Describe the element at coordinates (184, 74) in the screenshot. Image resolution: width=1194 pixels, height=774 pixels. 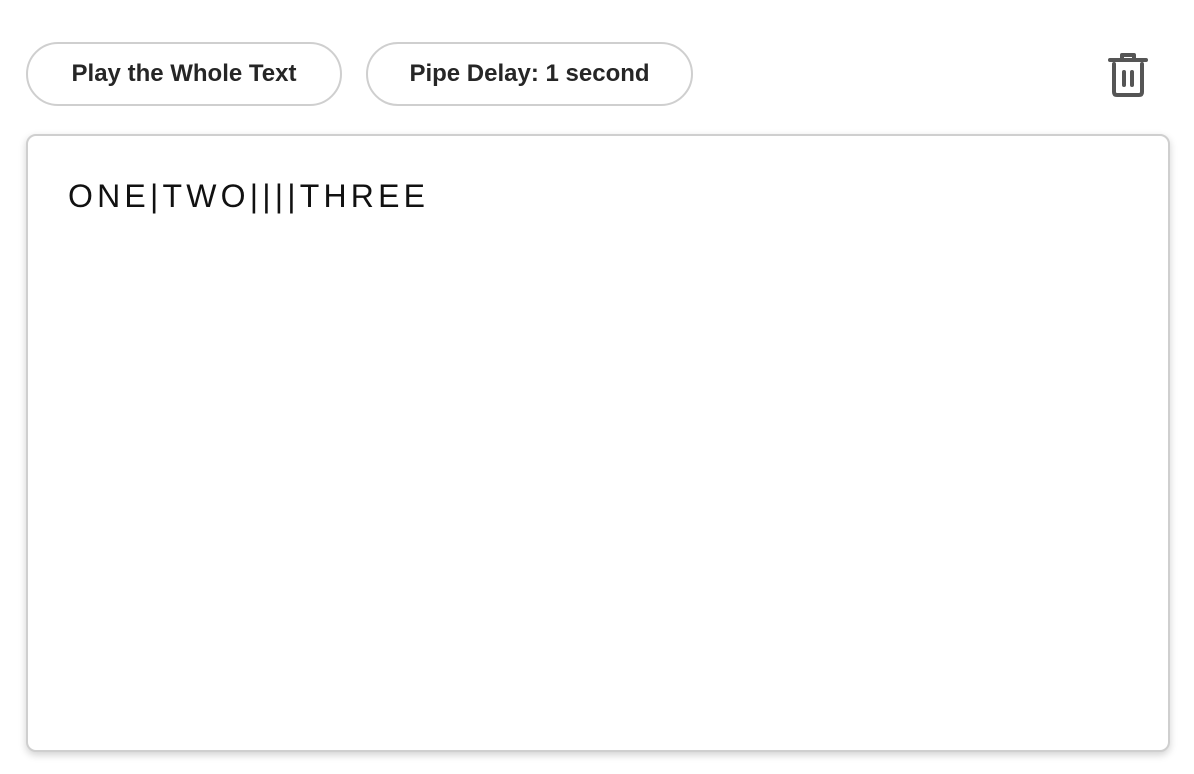
I see `play-whole-text-button: Play the Whole Text` at that location.